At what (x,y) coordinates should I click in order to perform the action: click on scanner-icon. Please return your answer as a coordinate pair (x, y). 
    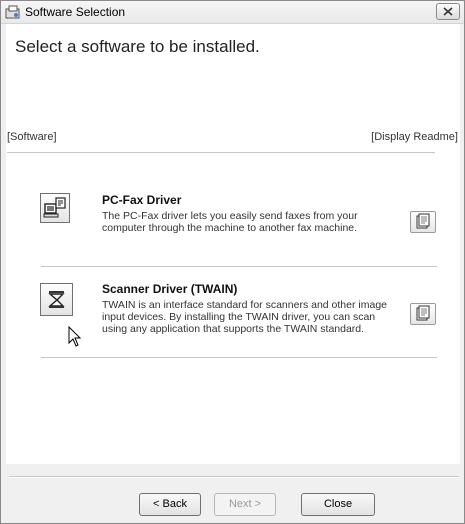
    Looking at the image, I should click on (56, 299).